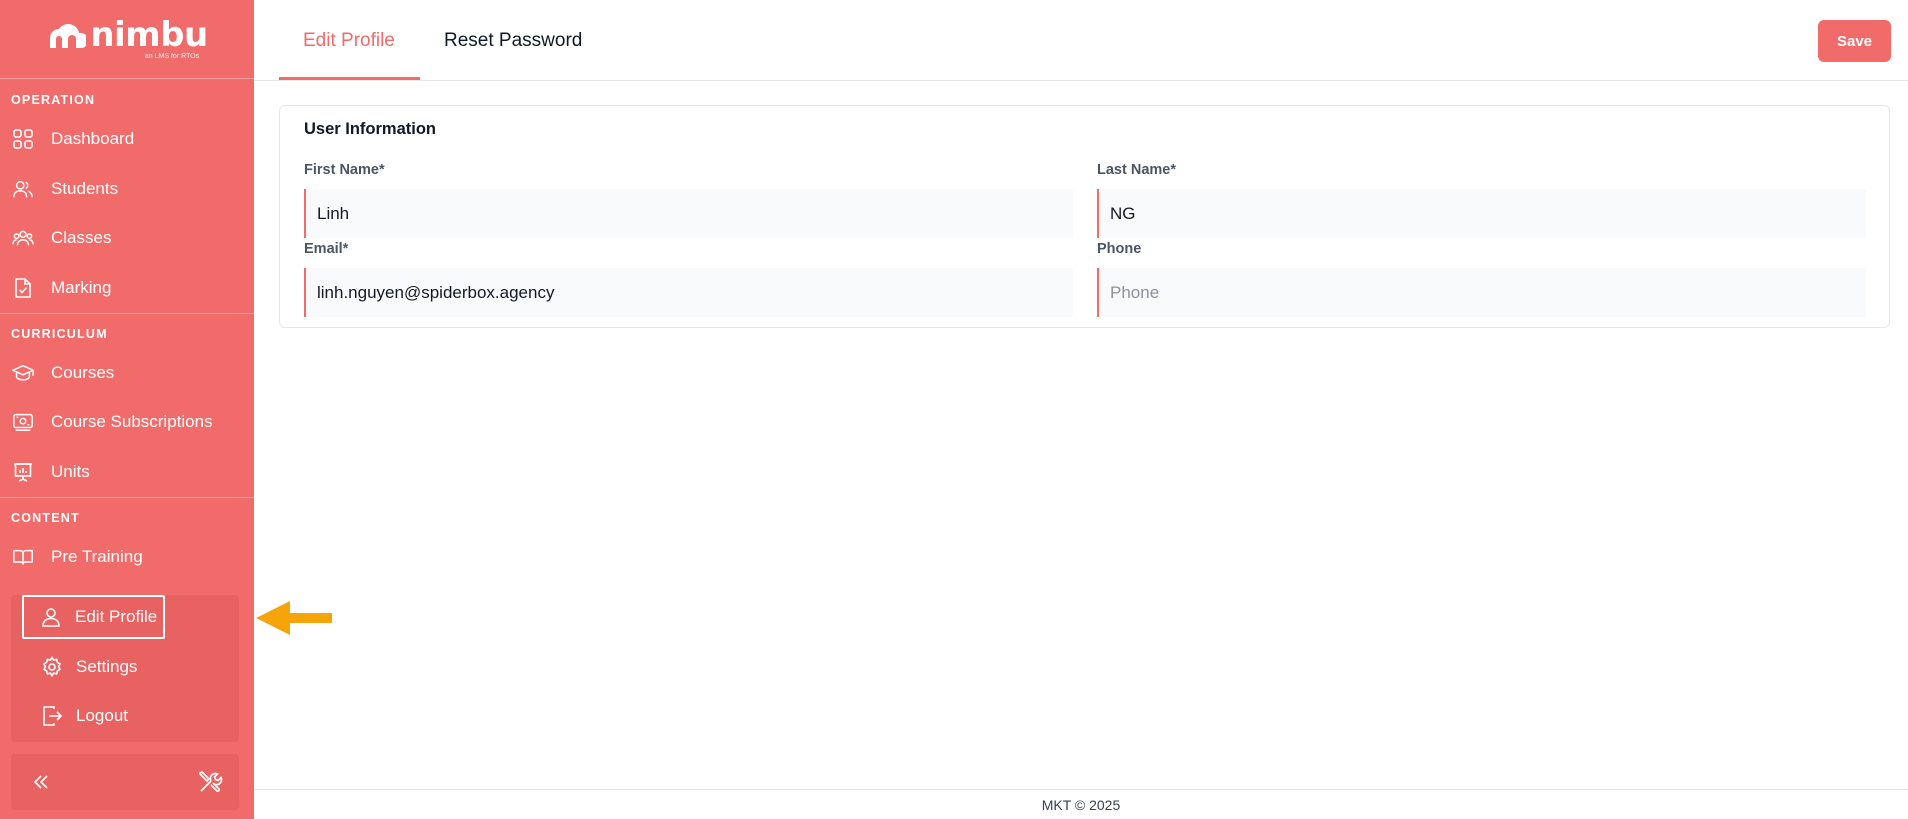 The width and height of the screenshot is (1908, 819). What do you see at coordinates (107, 666) in the screenshot?
I see `account-item-label: Settings` at bounding box center [107, 666].